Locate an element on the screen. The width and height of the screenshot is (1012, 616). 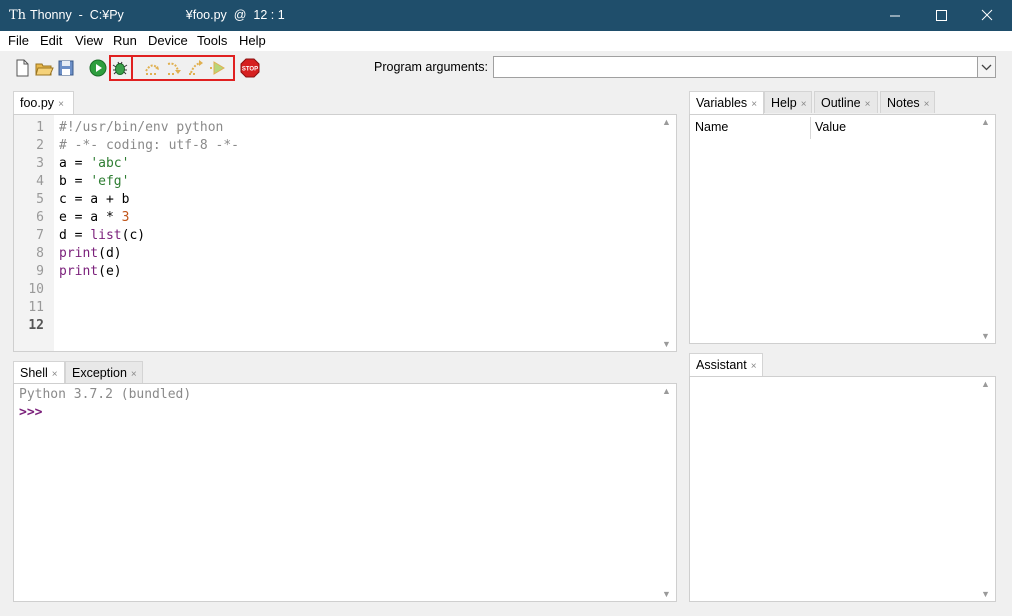
code-token: 3 is located at coordinates (125, 217).